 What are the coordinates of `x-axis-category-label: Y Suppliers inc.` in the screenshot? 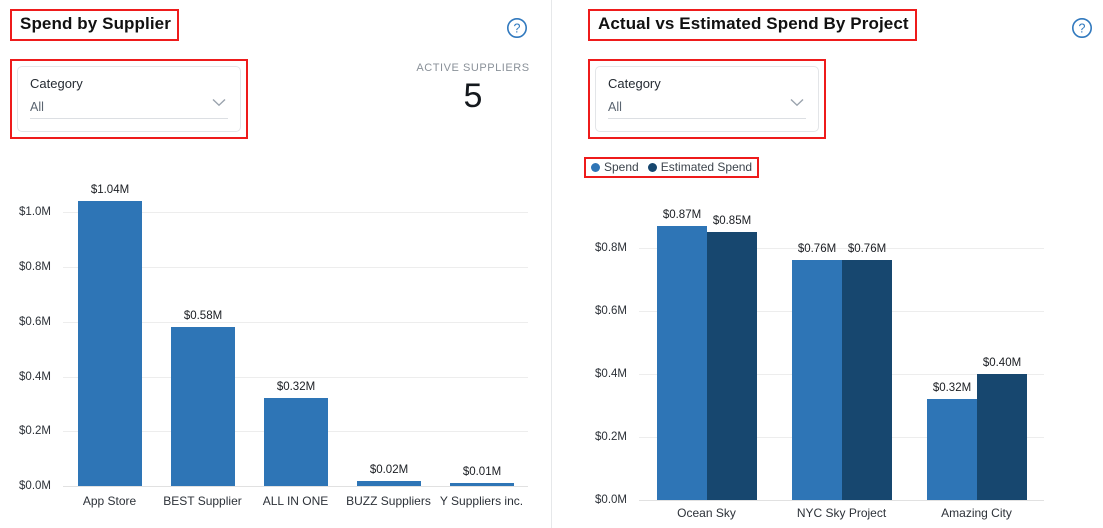 It's located at (481, 501).